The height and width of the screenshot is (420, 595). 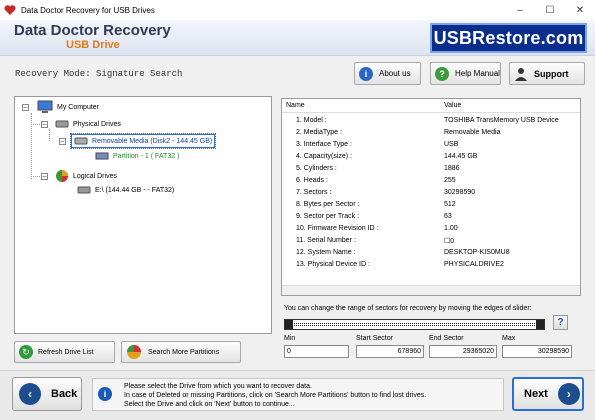 What do you see at coordinates (431, 169) in the screenshot?
I see `table-row: 5. Cylinders : 1886` at bounding box center [431, 169].